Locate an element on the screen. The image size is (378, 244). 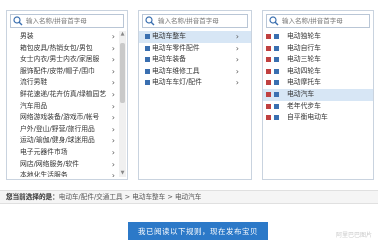
scrollbar: ▲ ▼ is located at coordinates (122, 104).